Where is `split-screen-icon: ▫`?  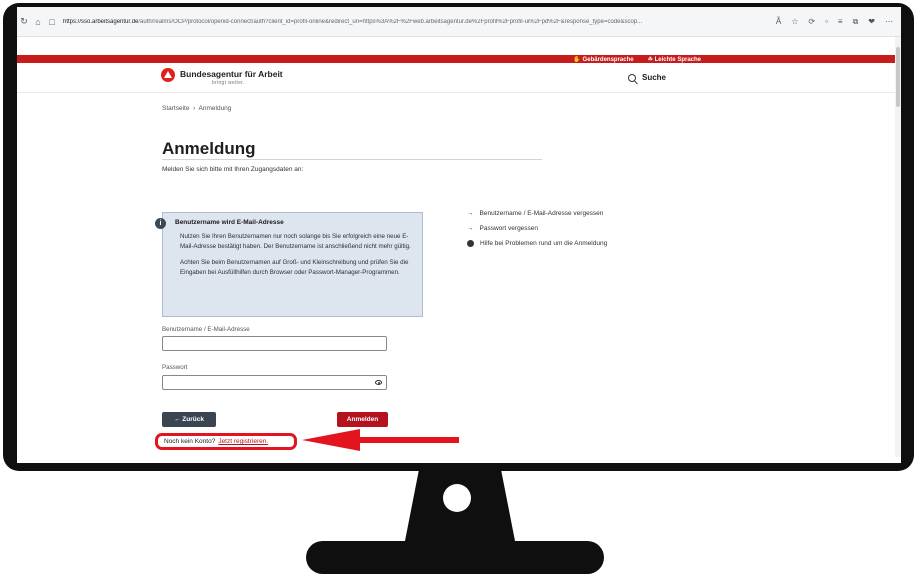
split-screen-icon: ▫ is located at coordinates (826, 22).